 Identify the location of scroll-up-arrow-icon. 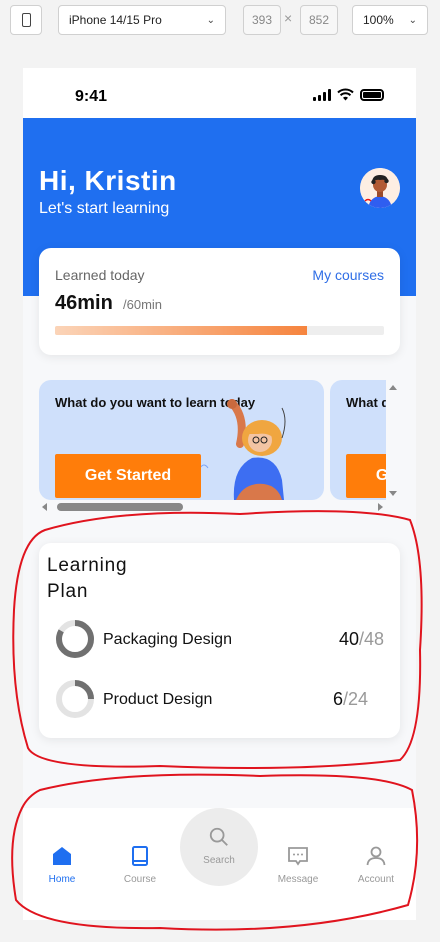
(393, 387).